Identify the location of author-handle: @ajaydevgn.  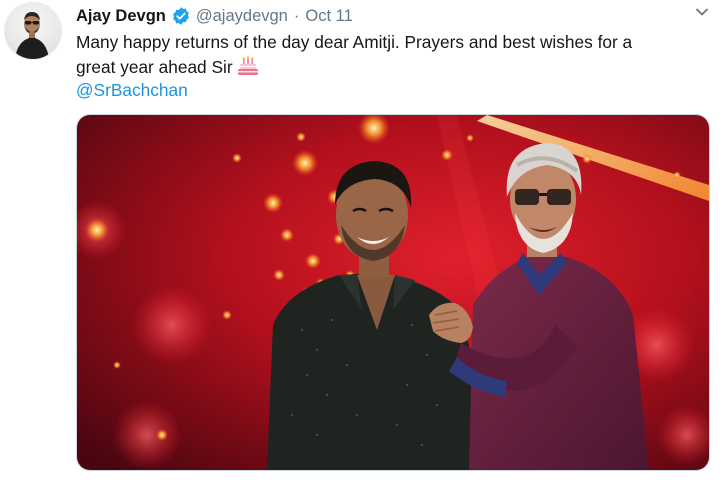
(242, 16).